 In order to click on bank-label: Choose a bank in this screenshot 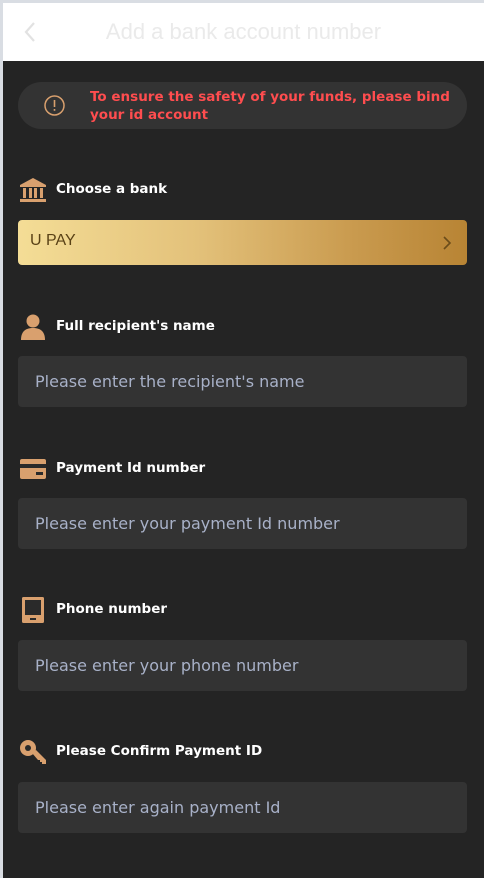, I will do `click(112, 189)`.